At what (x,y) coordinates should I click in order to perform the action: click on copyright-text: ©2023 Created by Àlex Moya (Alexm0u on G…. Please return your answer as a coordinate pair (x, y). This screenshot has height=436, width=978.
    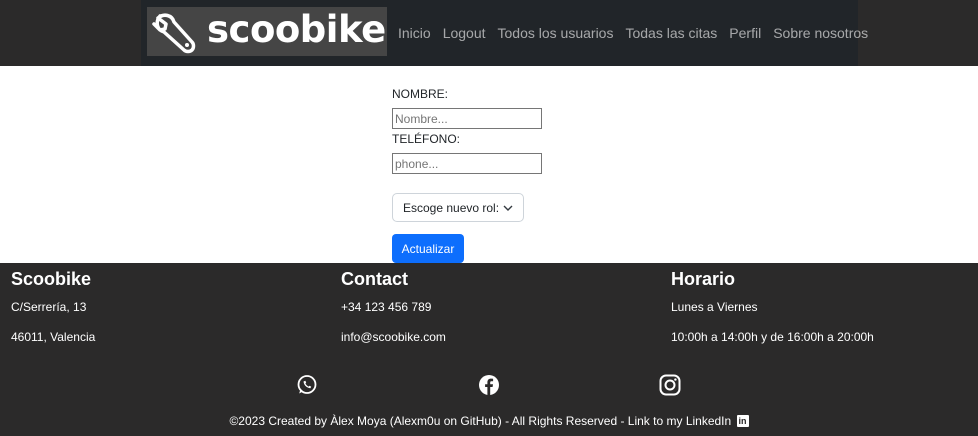
    Looking at the image, I should click on (480, 420).